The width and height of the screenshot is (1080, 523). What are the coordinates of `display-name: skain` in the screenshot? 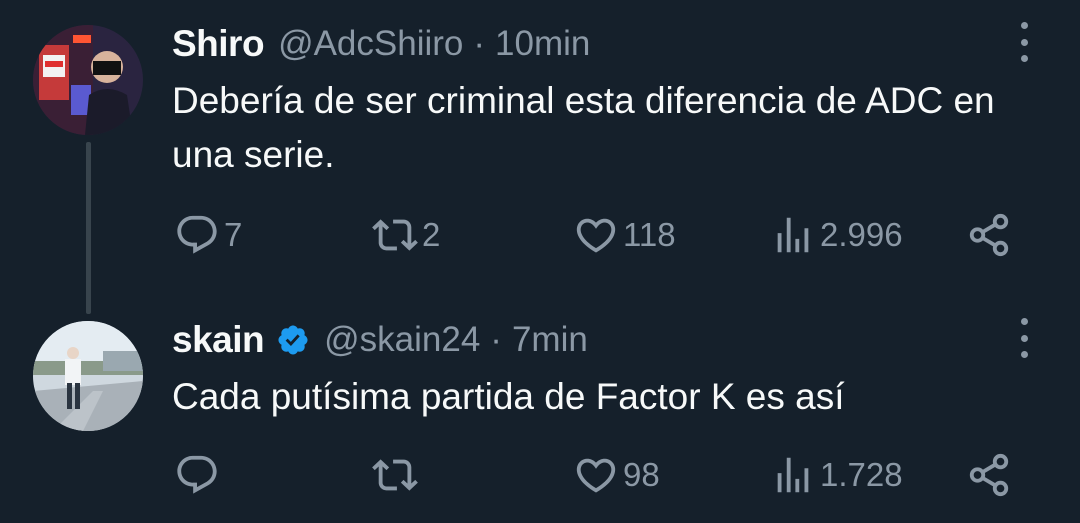 It's located at (218, 340).